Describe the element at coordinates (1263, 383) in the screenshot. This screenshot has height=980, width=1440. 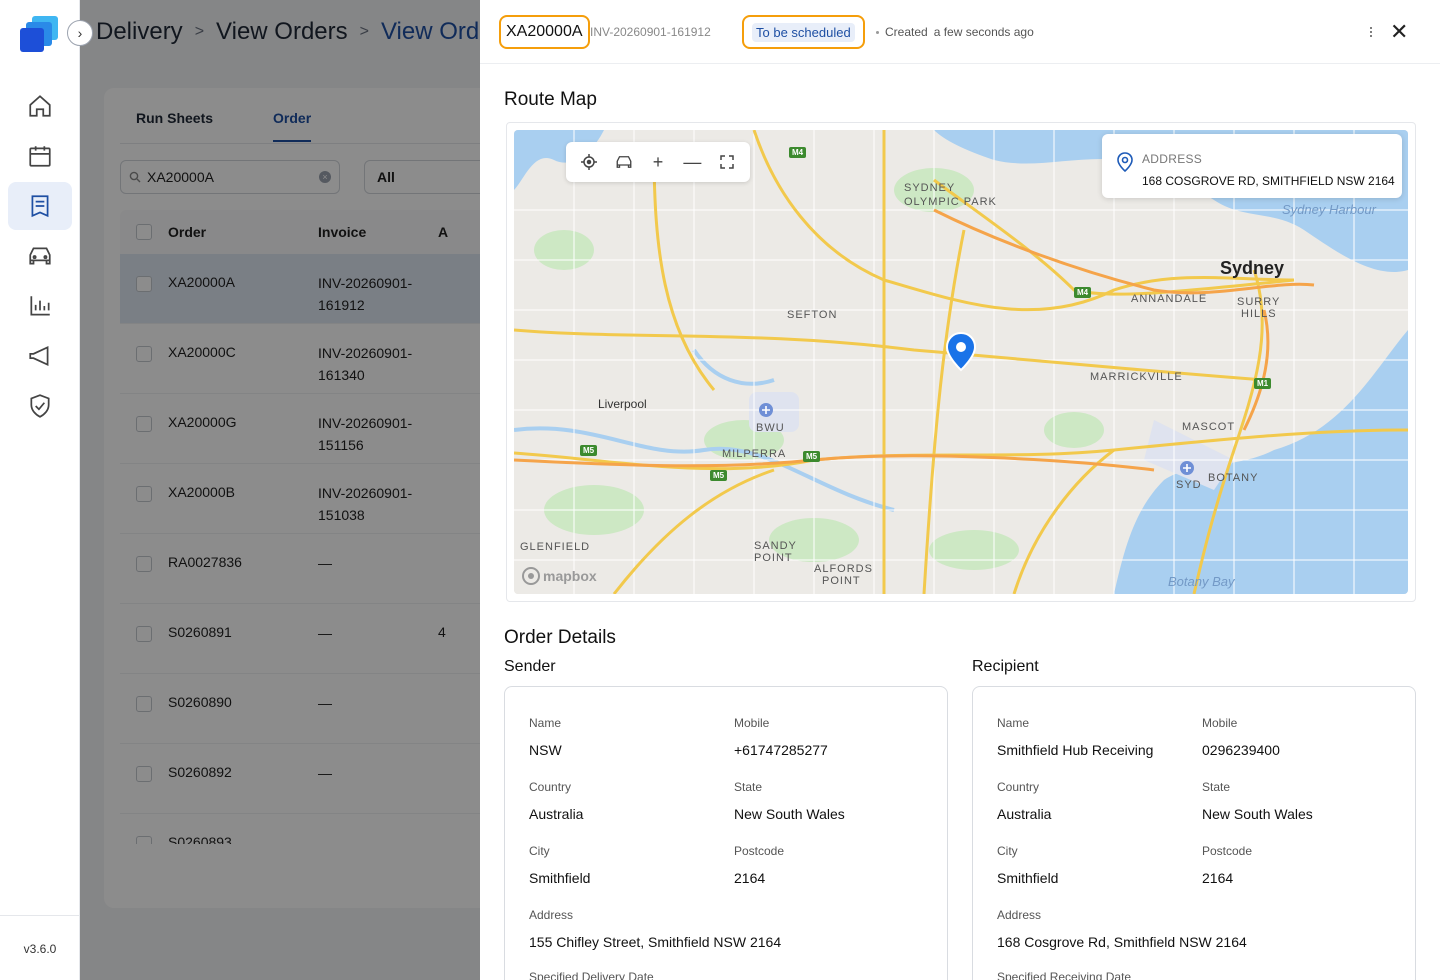
I see `road-badge-m1: M1` at that location.